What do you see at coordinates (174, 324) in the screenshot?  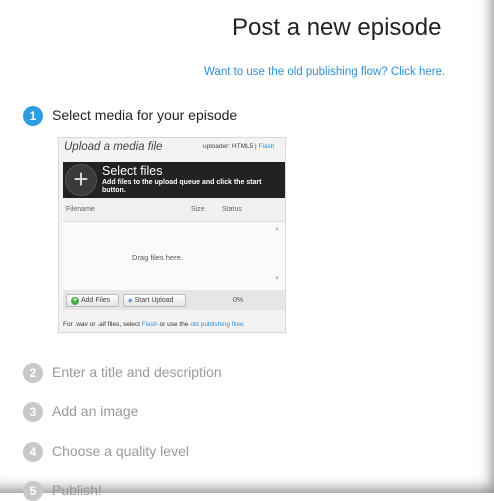 I see `note-middle: or use the` at bounding box center [174, 324].